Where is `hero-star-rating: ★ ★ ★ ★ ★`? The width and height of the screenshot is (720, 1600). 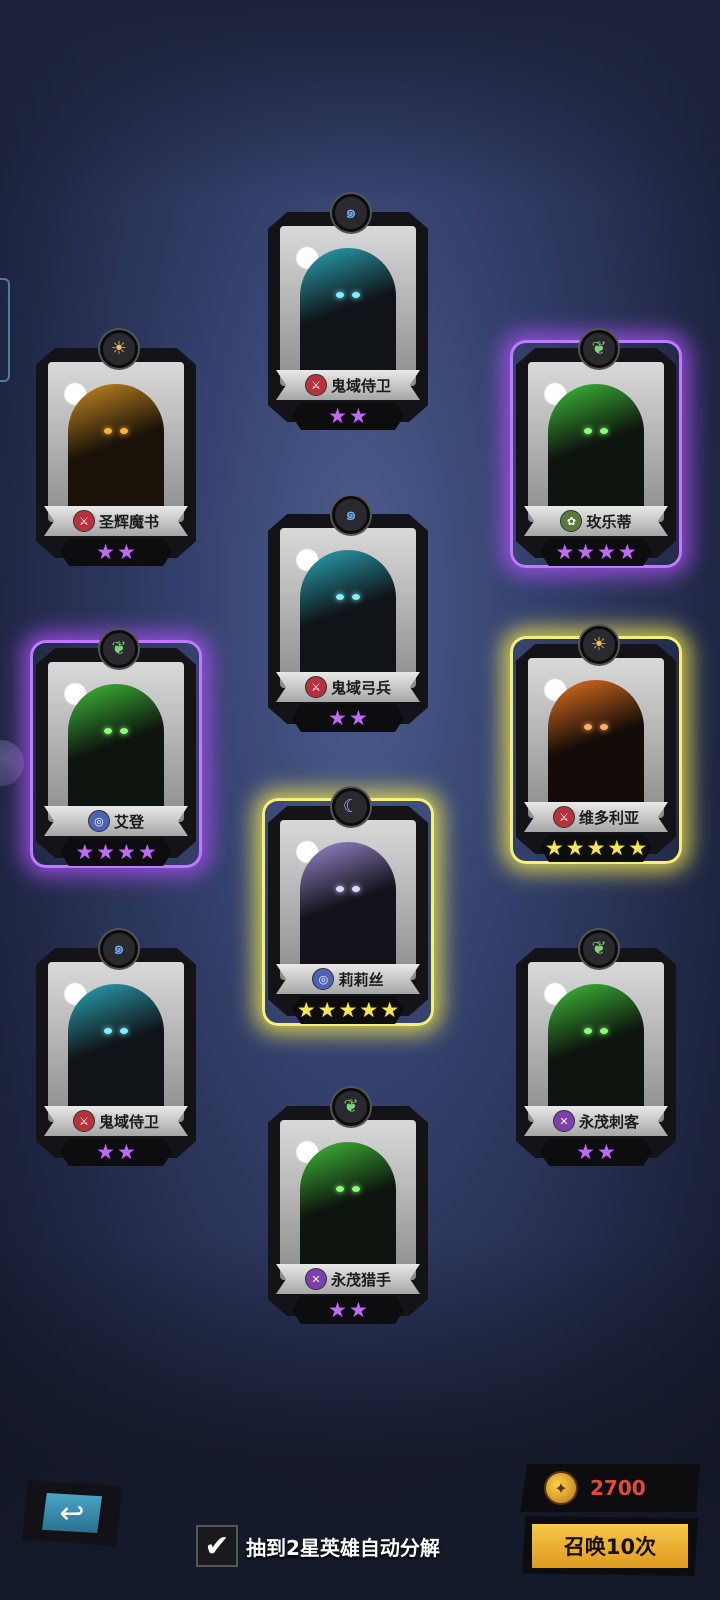 hero-star-rating: ★ ★ ★ ★ ★ is located at coordinates (348, 1010).